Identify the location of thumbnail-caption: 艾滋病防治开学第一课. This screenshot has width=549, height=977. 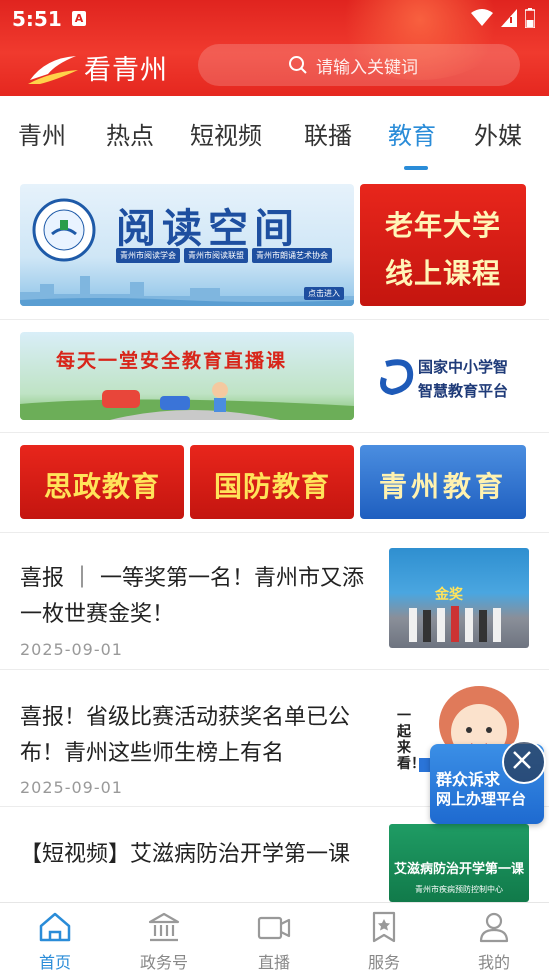
(458, 869).